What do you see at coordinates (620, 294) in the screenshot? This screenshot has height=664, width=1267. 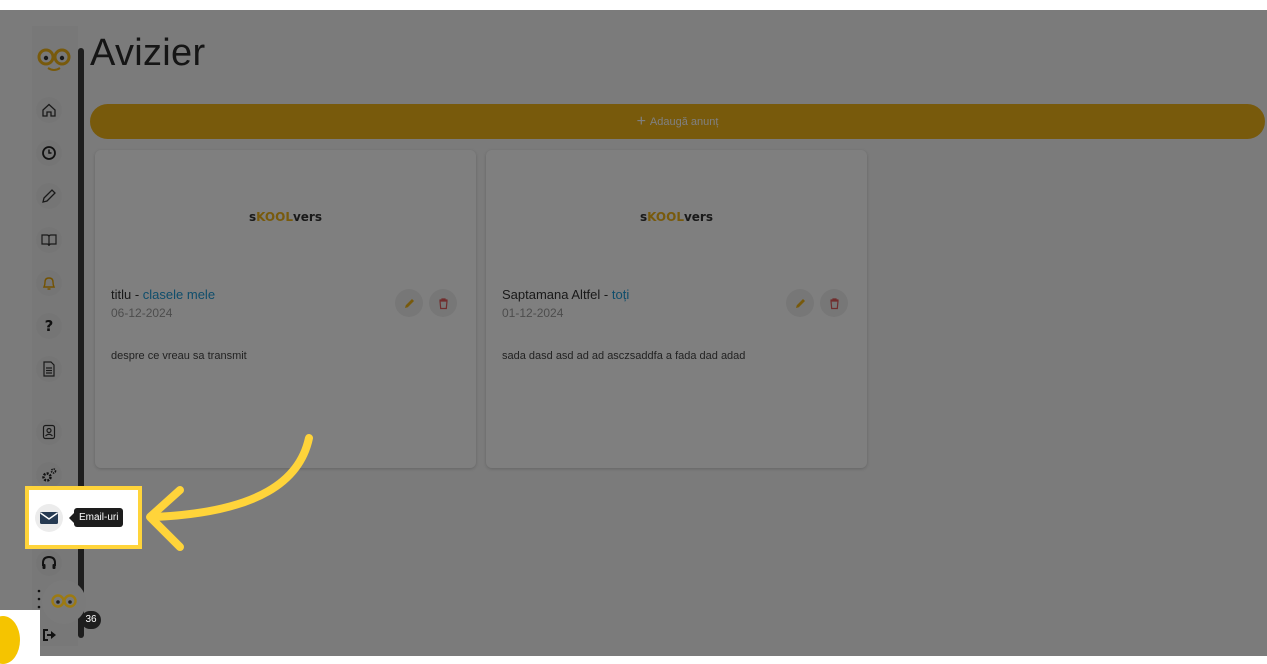 I see `announcement-audience: toți` at bounding box center [620, 294].